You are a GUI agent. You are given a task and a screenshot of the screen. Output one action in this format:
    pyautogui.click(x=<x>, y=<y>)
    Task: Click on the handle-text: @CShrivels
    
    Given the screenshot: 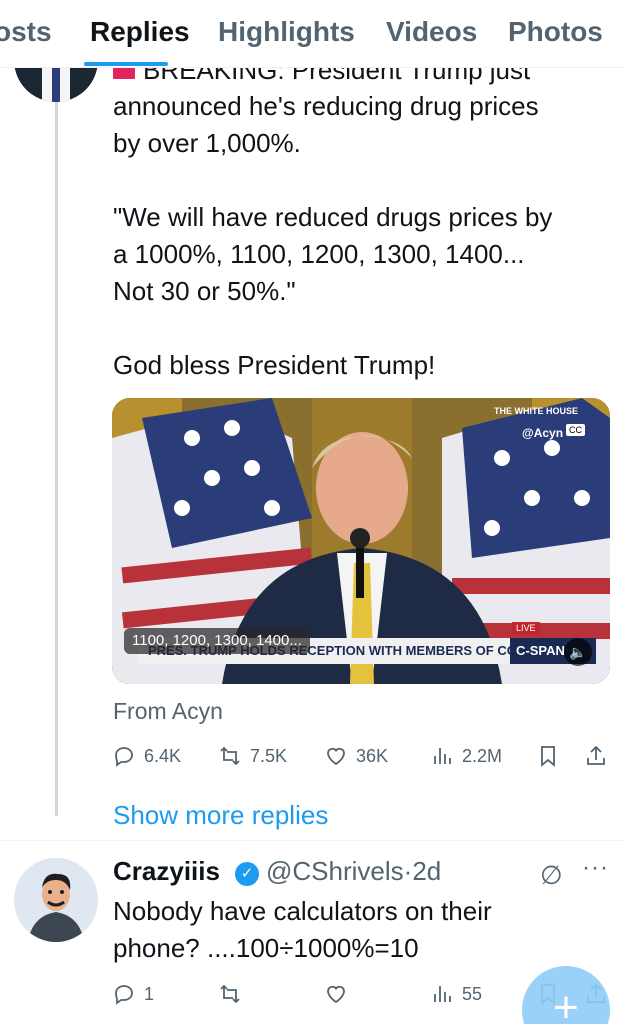 What is the action you would take?
    pyautogui.click(x=335, y=871)
    